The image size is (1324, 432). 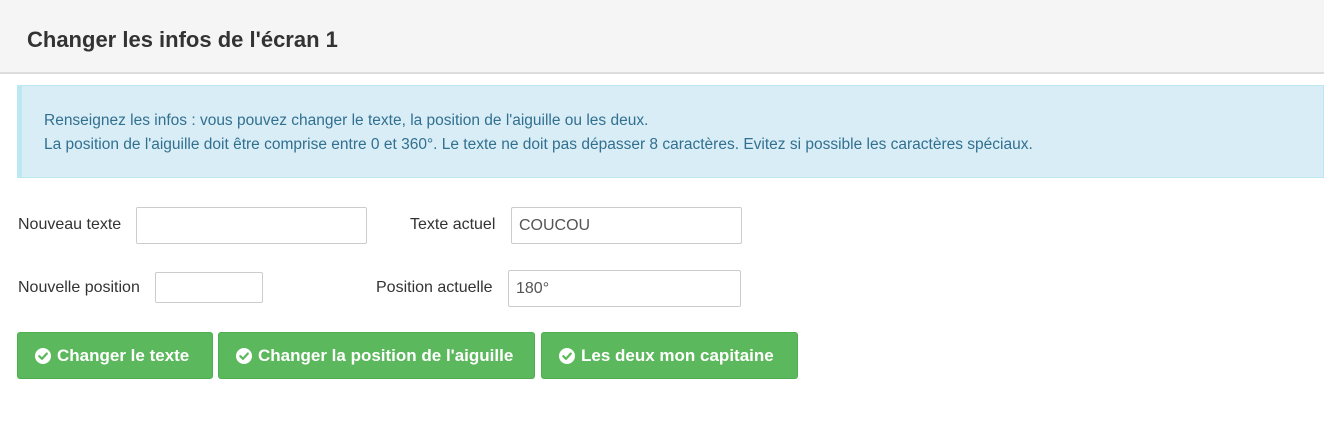 I want to click on current-position-field, so click(x=624, y=288).